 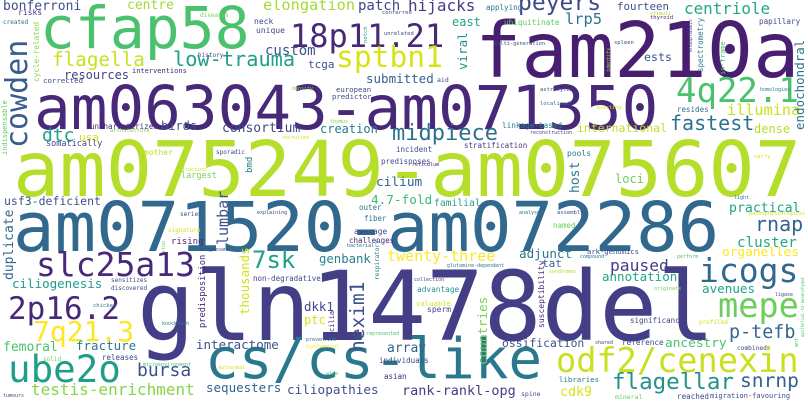 What do you see at coordinates (579, 379) in the screenshot?
I see `word: libraries` at bounding box center [579, 379].